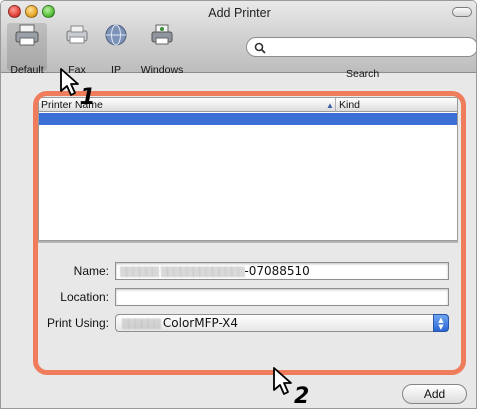  I want to click on default-printer-icon, so click(27, 35).